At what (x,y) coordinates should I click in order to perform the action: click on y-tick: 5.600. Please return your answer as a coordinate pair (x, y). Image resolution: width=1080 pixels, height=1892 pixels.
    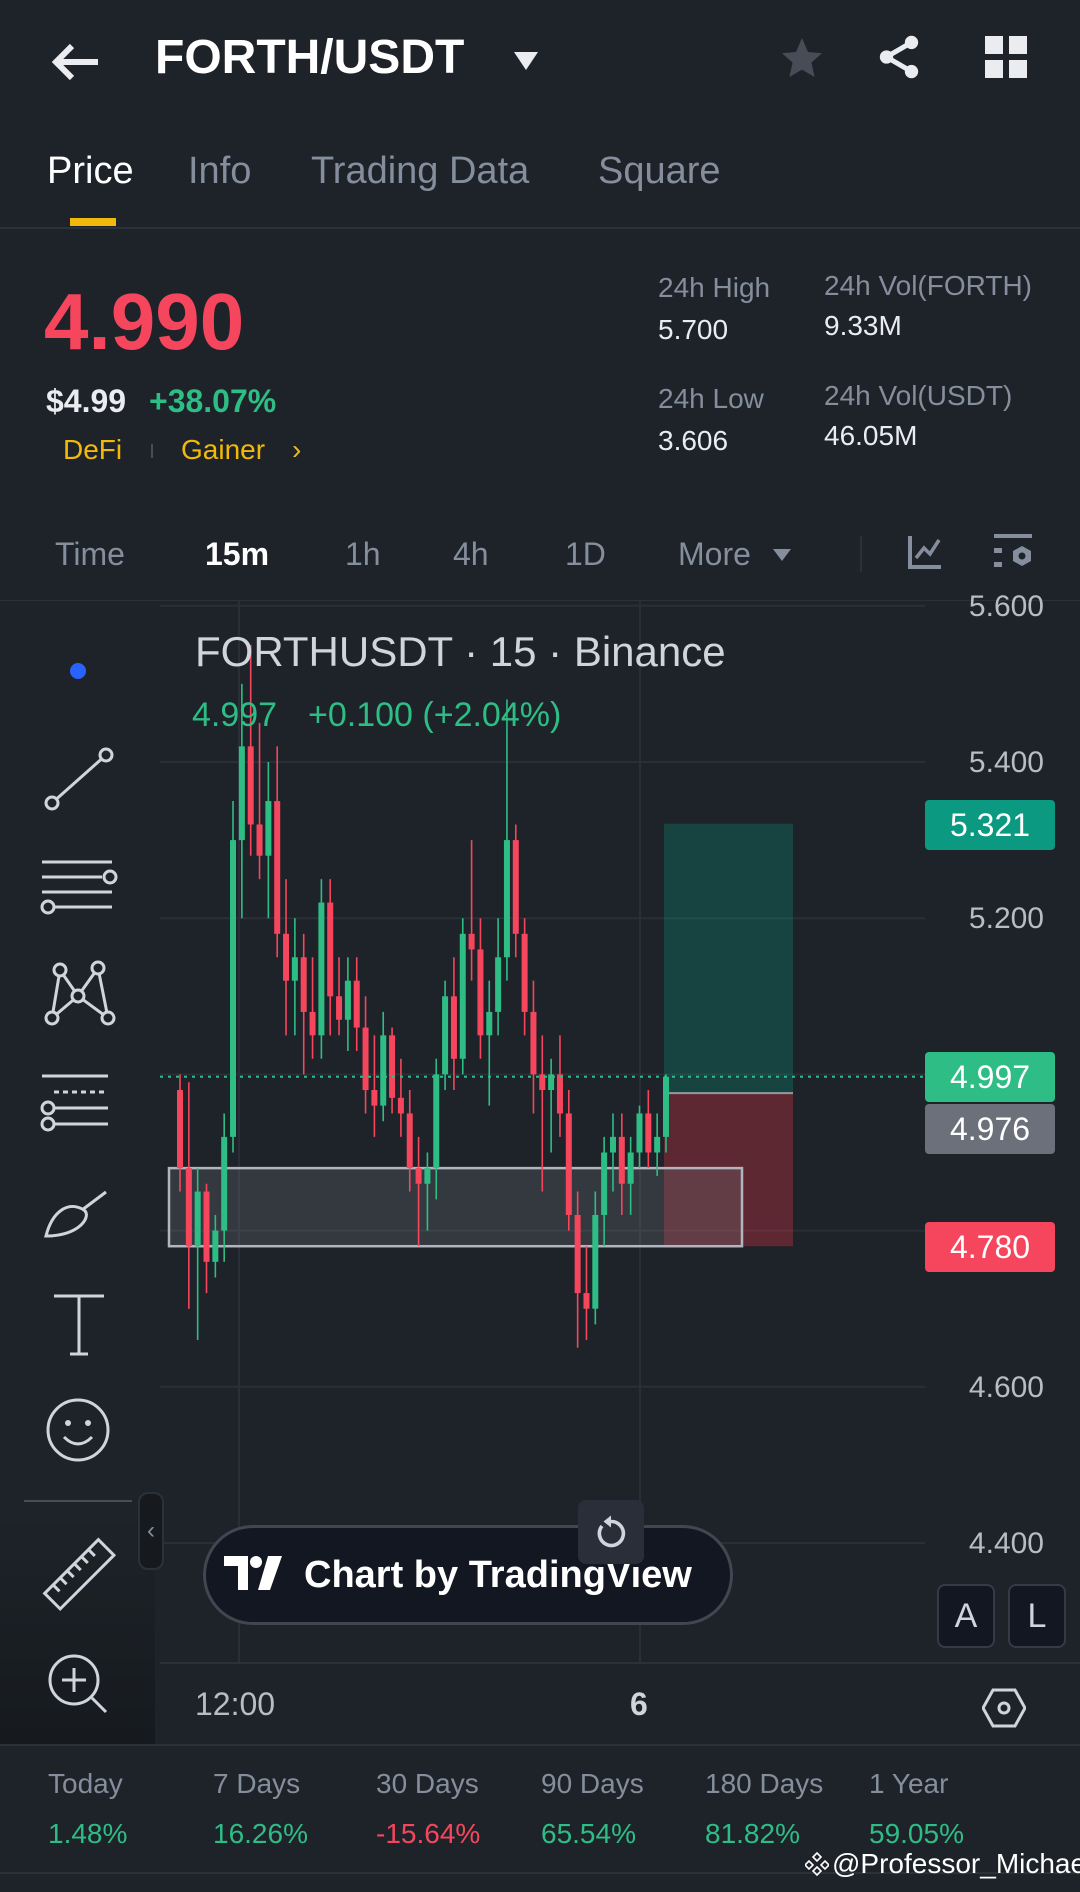
    Looking at the image, I should click on (1006, 606).